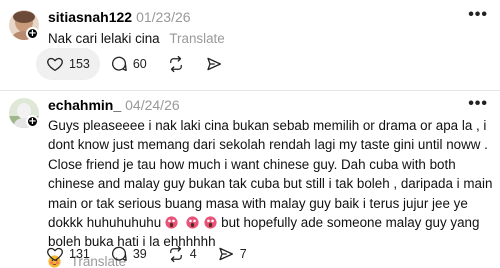  Describe the element at coordinates (196, 38) in the screenshot. I see `translate-link: Translate` at that location.